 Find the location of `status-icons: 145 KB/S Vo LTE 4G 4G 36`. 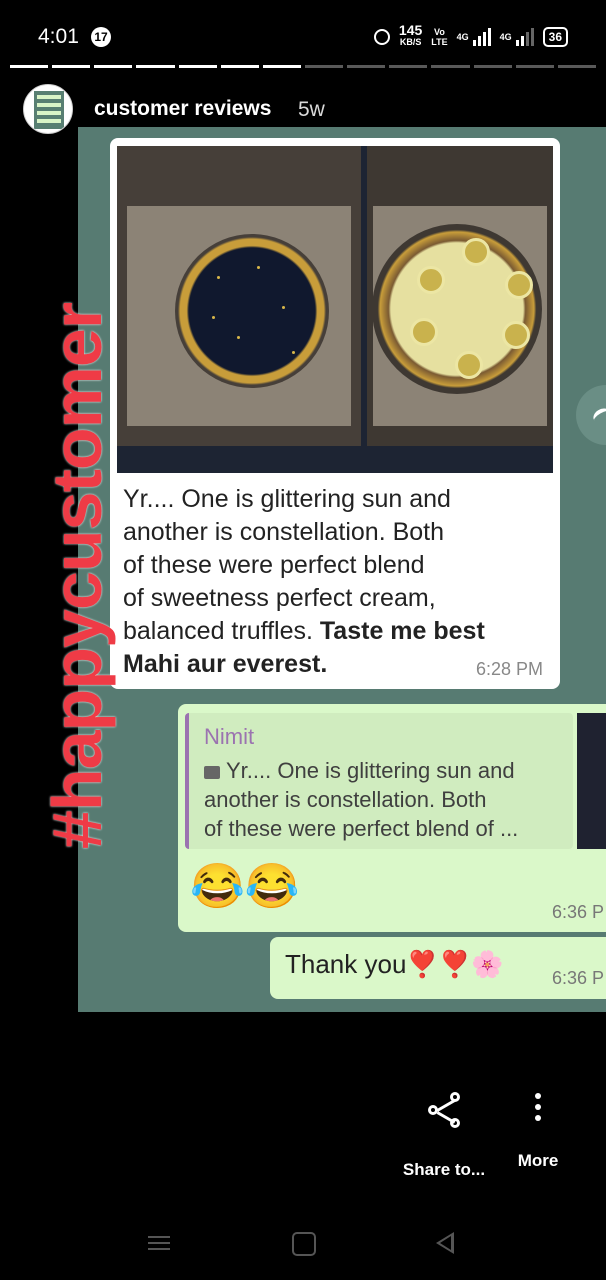

status-icons: 145 KB/S Vo LTE 4G 4G 36 is located at coordinates (470, 35).